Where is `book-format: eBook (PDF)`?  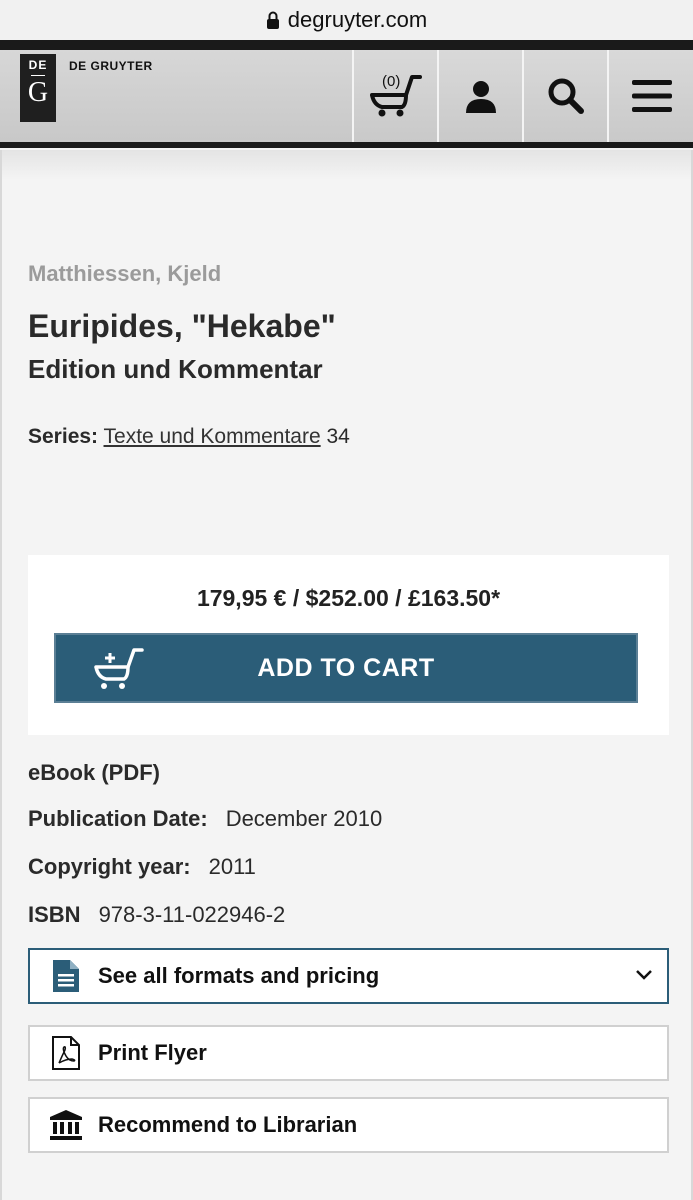
book-format: eBook (PDF) is located at coordinates (94, 772).